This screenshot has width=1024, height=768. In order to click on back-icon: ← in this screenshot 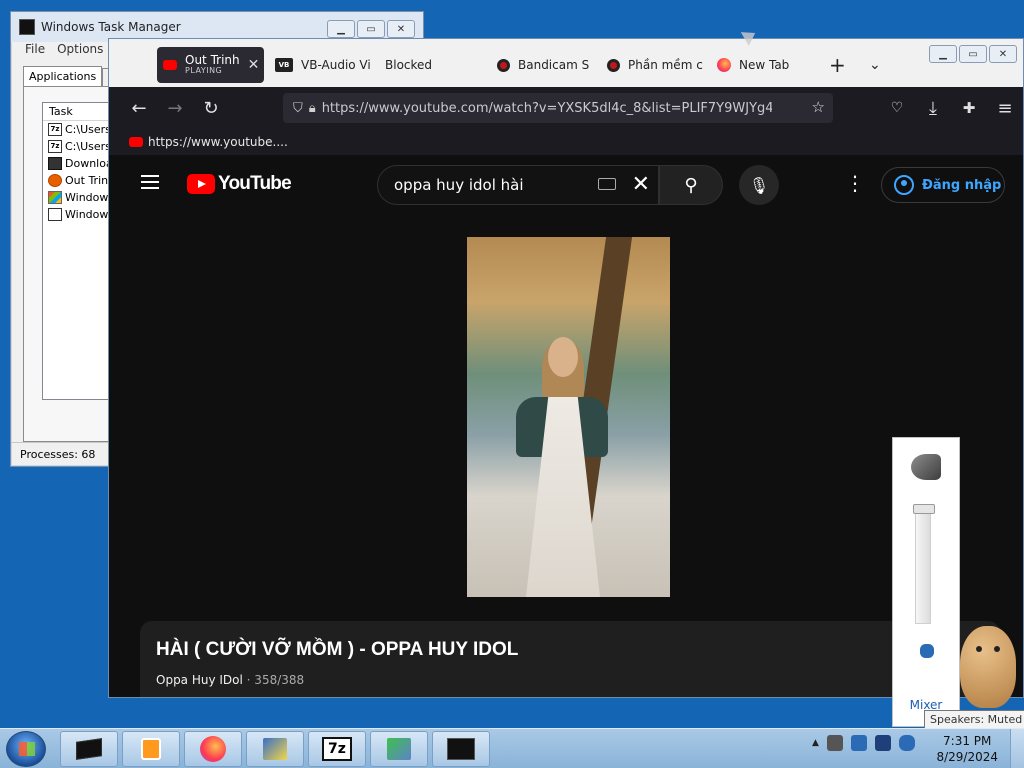, I will do `click(139, 108)`.